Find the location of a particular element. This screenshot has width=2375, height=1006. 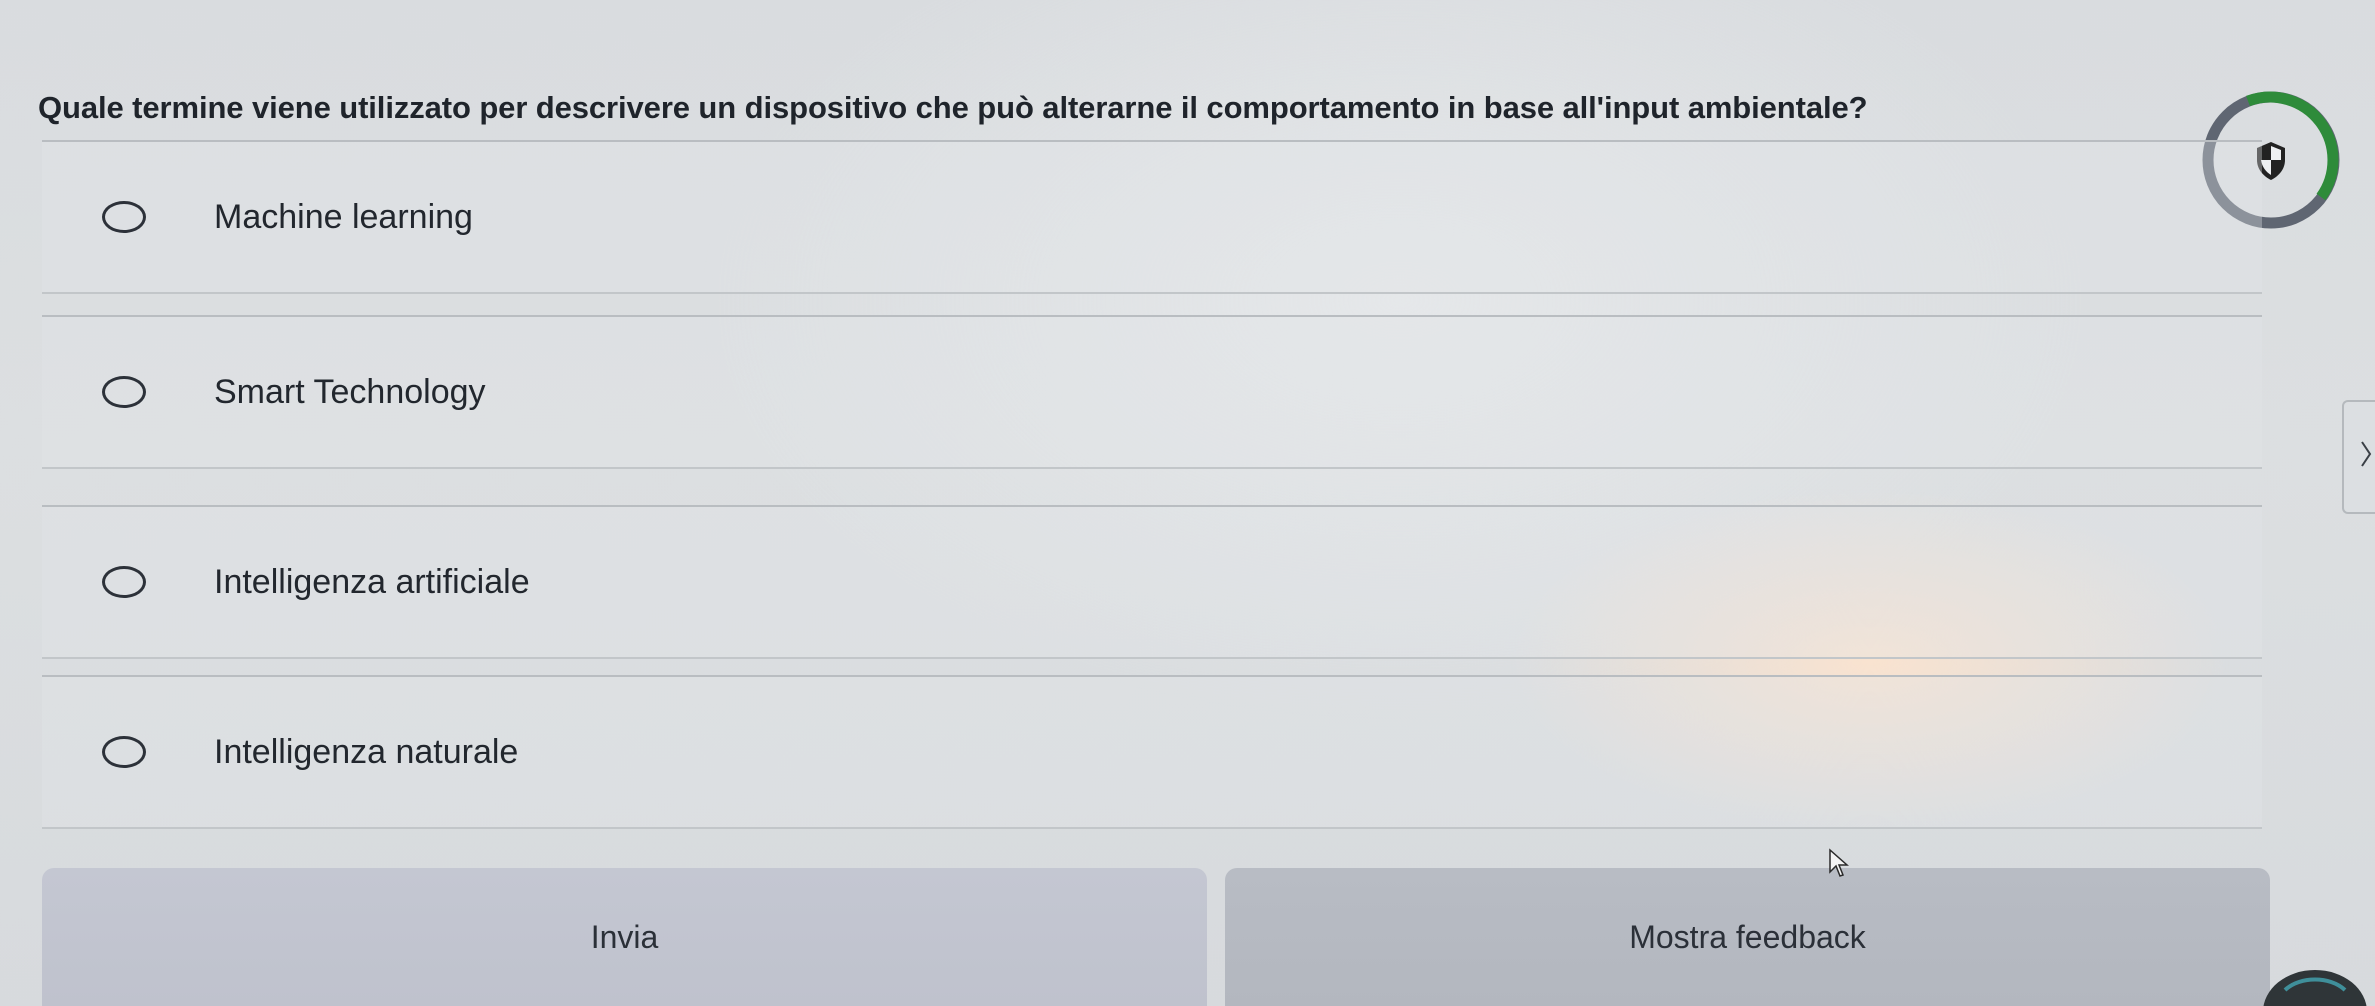

show-feedback-button: Mostra feedback is located at coordinates (1747, 937).